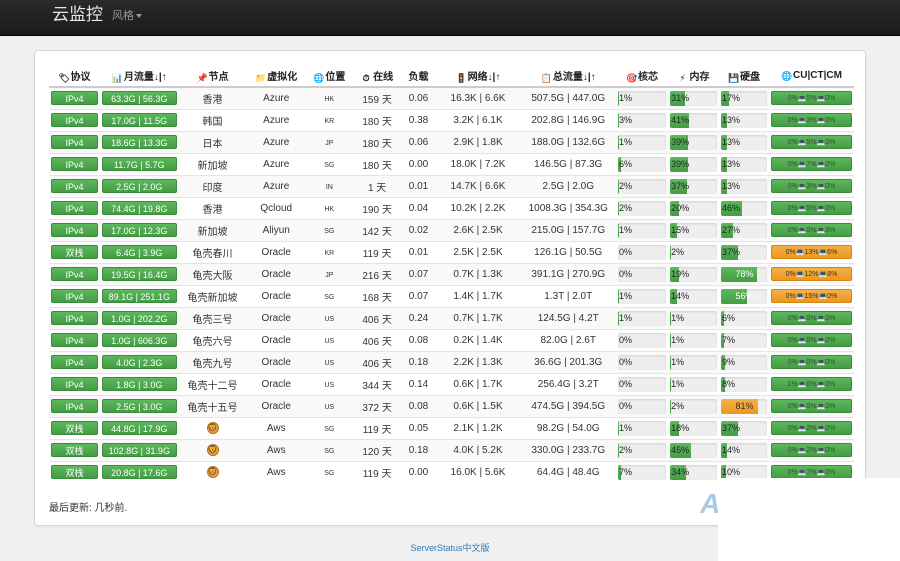 This screenshot has height=561, width=900. Describe the element at coordinates (377, 317) in the screenshot. I see `uptime-cell: 406 天` at that location.